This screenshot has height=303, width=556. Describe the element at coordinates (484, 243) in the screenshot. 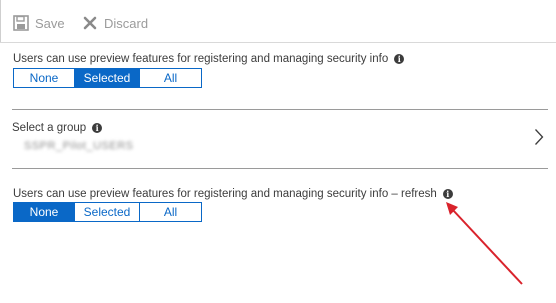

I see `annotation-arrow` at that location.